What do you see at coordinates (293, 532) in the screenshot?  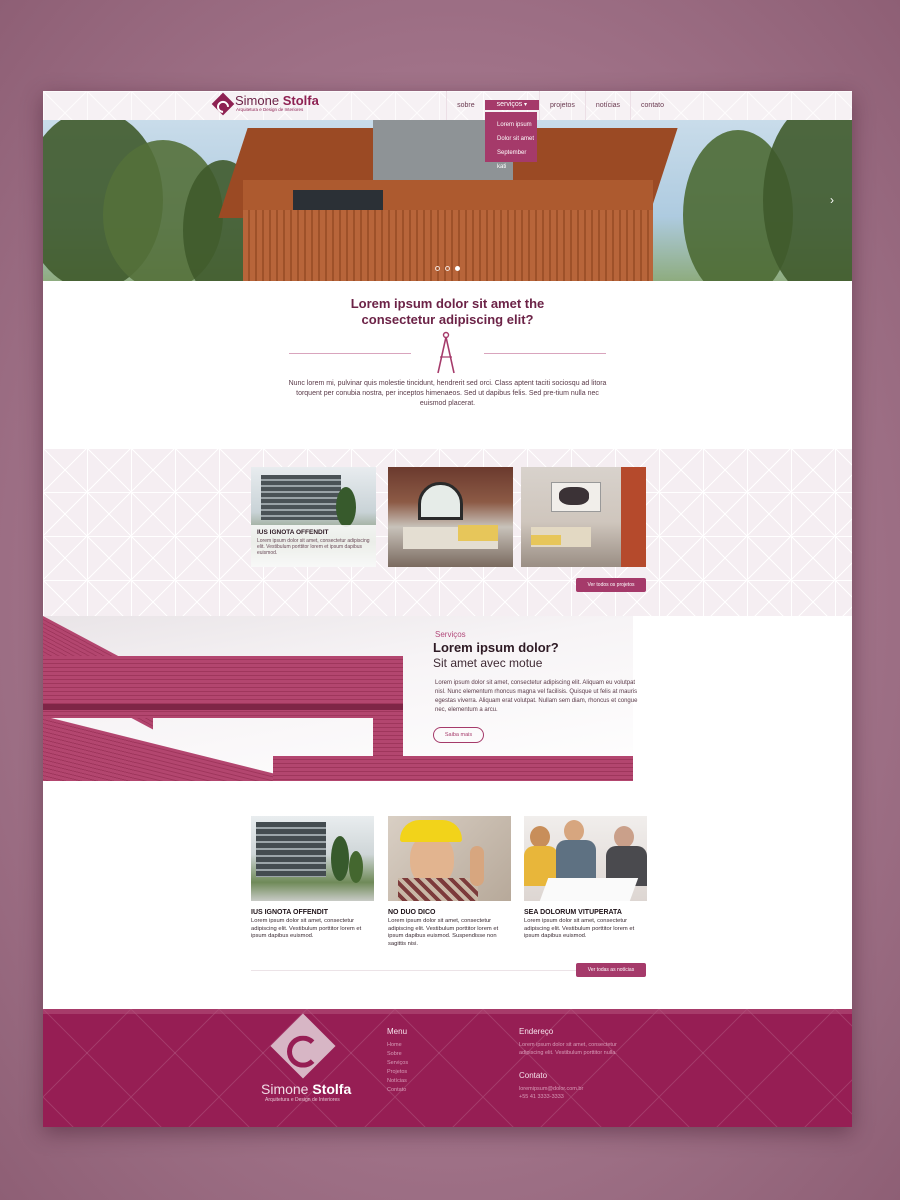 I see `project-title: IUS IGNOTA OFFENDIT` at bounding box center [293, 532].